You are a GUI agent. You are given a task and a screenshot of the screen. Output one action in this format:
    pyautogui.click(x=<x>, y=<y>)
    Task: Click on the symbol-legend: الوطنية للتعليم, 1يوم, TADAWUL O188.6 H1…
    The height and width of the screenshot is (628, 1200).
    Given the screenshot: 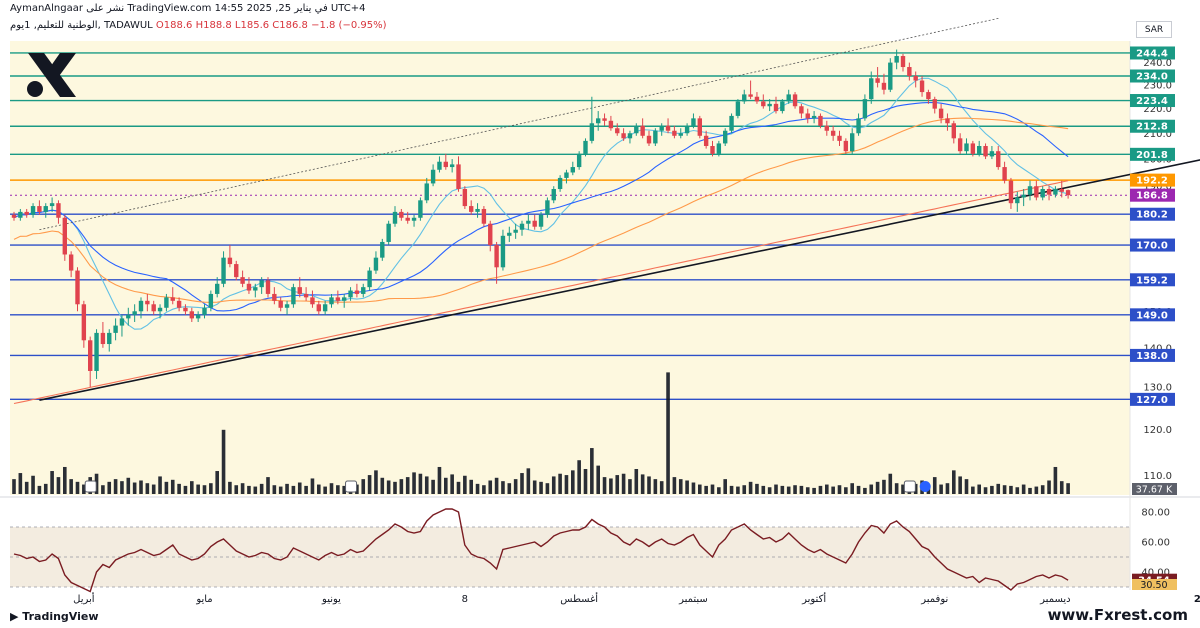 What is the action you would take?
    pyautogui.click(x=198, y=25)
    